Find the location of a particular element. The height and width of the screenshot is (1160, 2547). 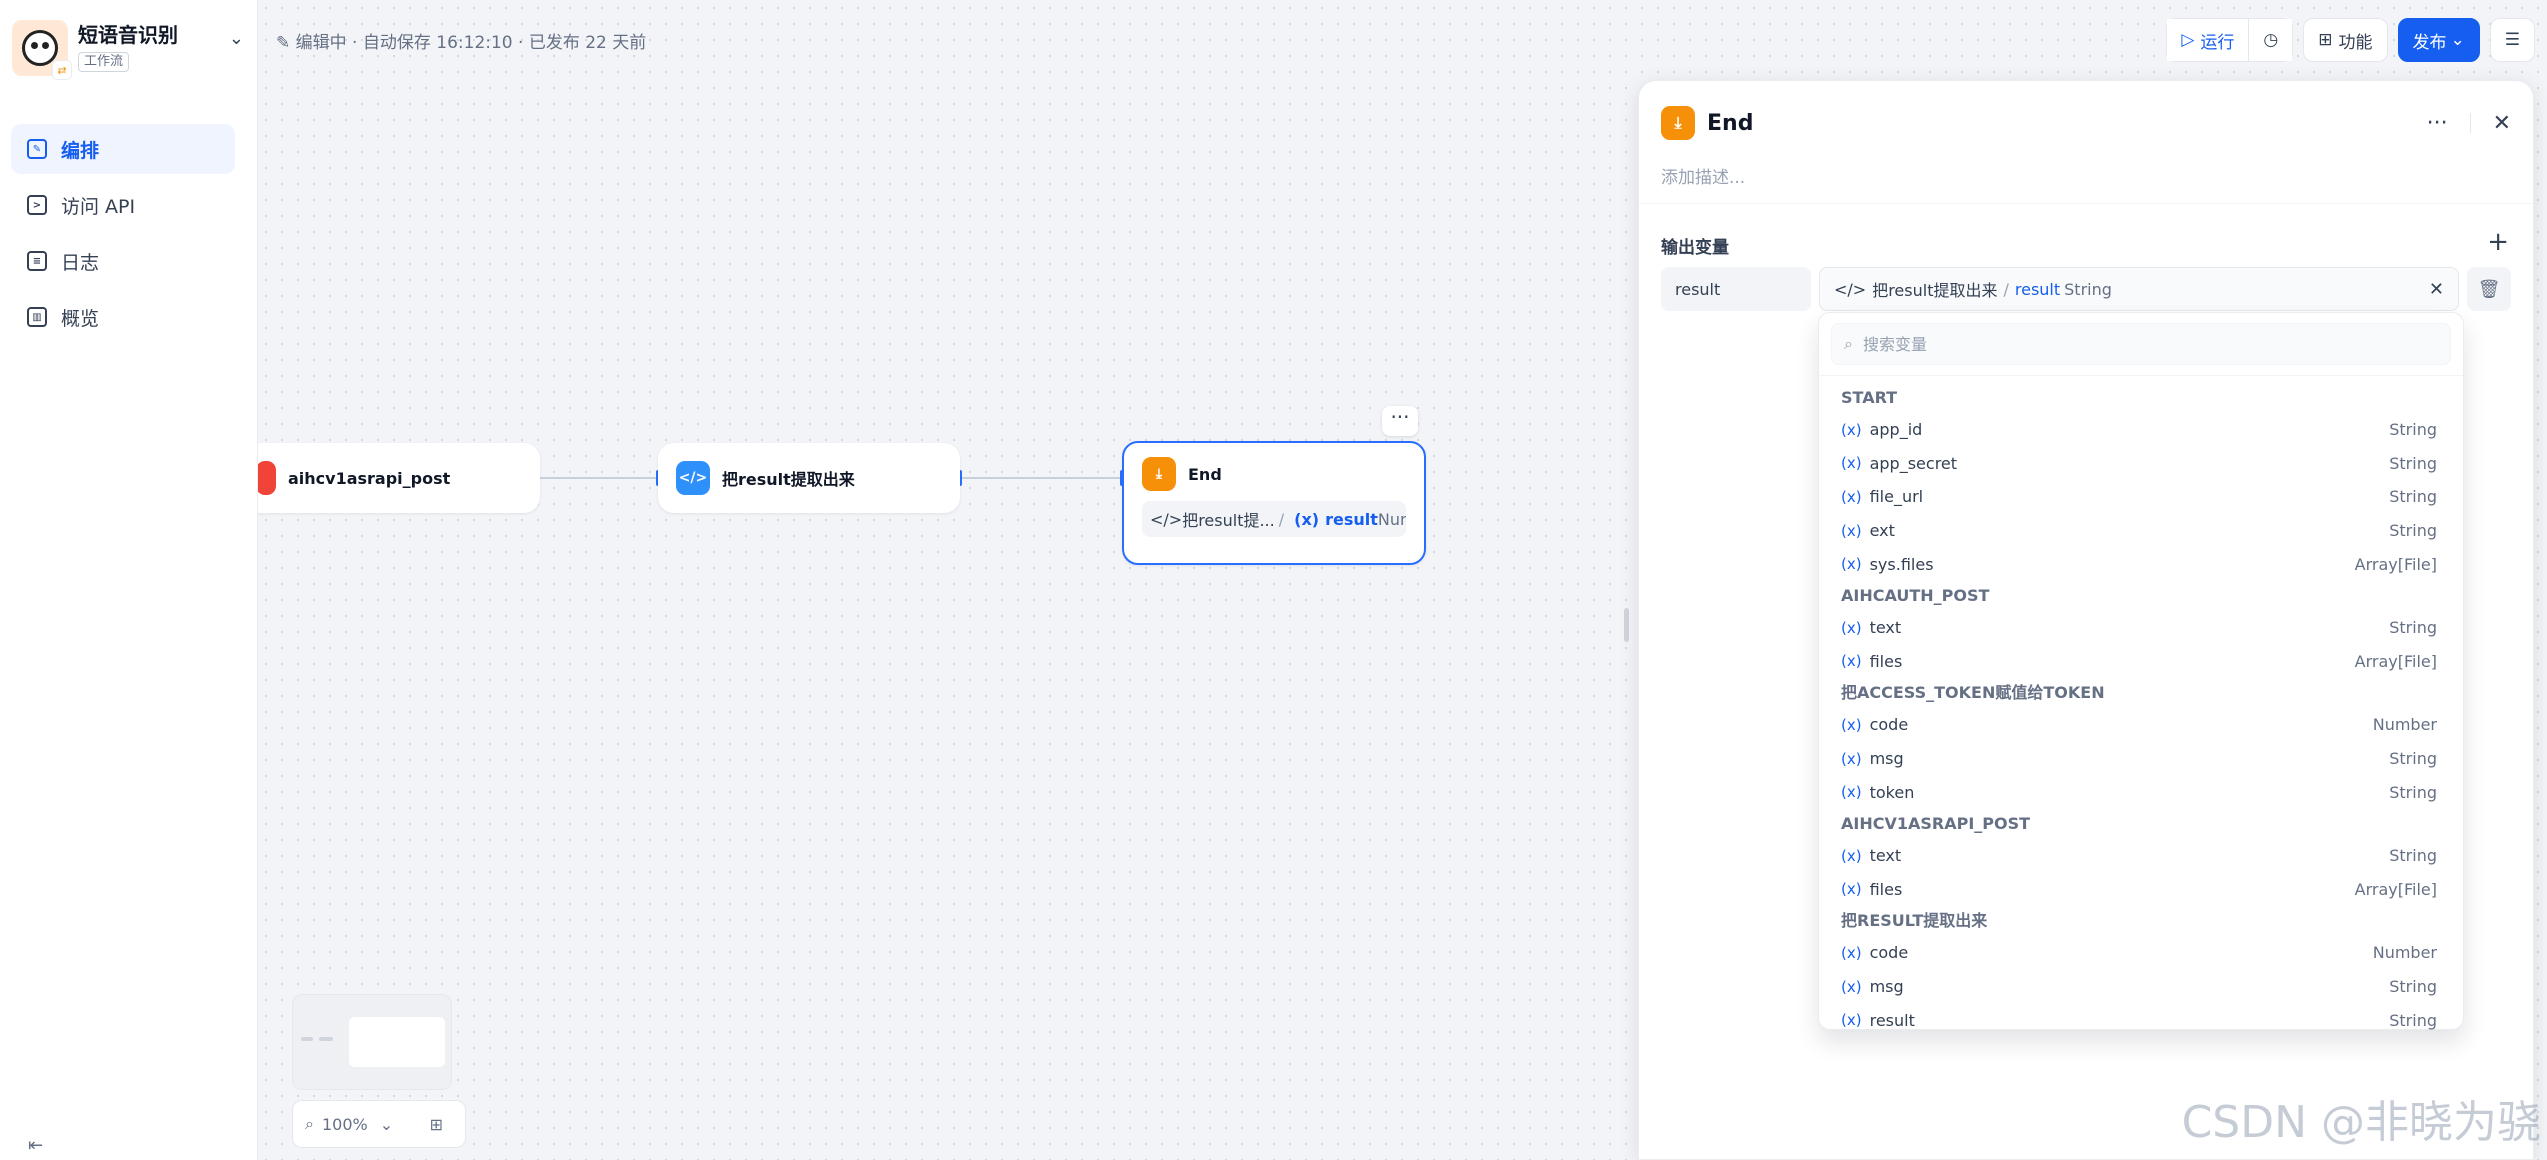

variable-option-name: token is located at coordinates (1892, 792).